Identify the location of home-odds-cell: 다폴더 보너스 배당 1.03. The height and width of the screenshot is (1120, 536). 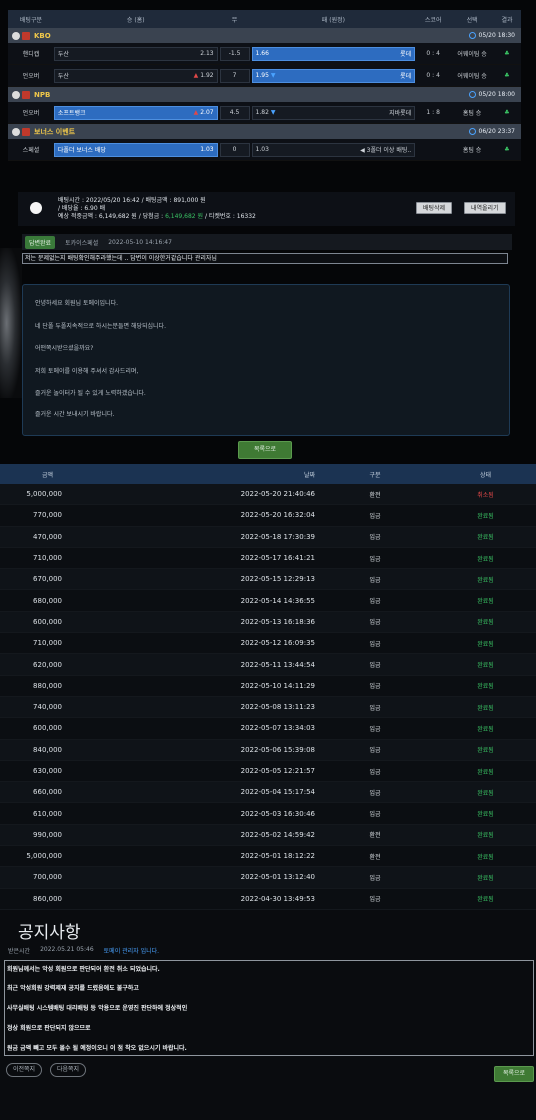
(135, 149).